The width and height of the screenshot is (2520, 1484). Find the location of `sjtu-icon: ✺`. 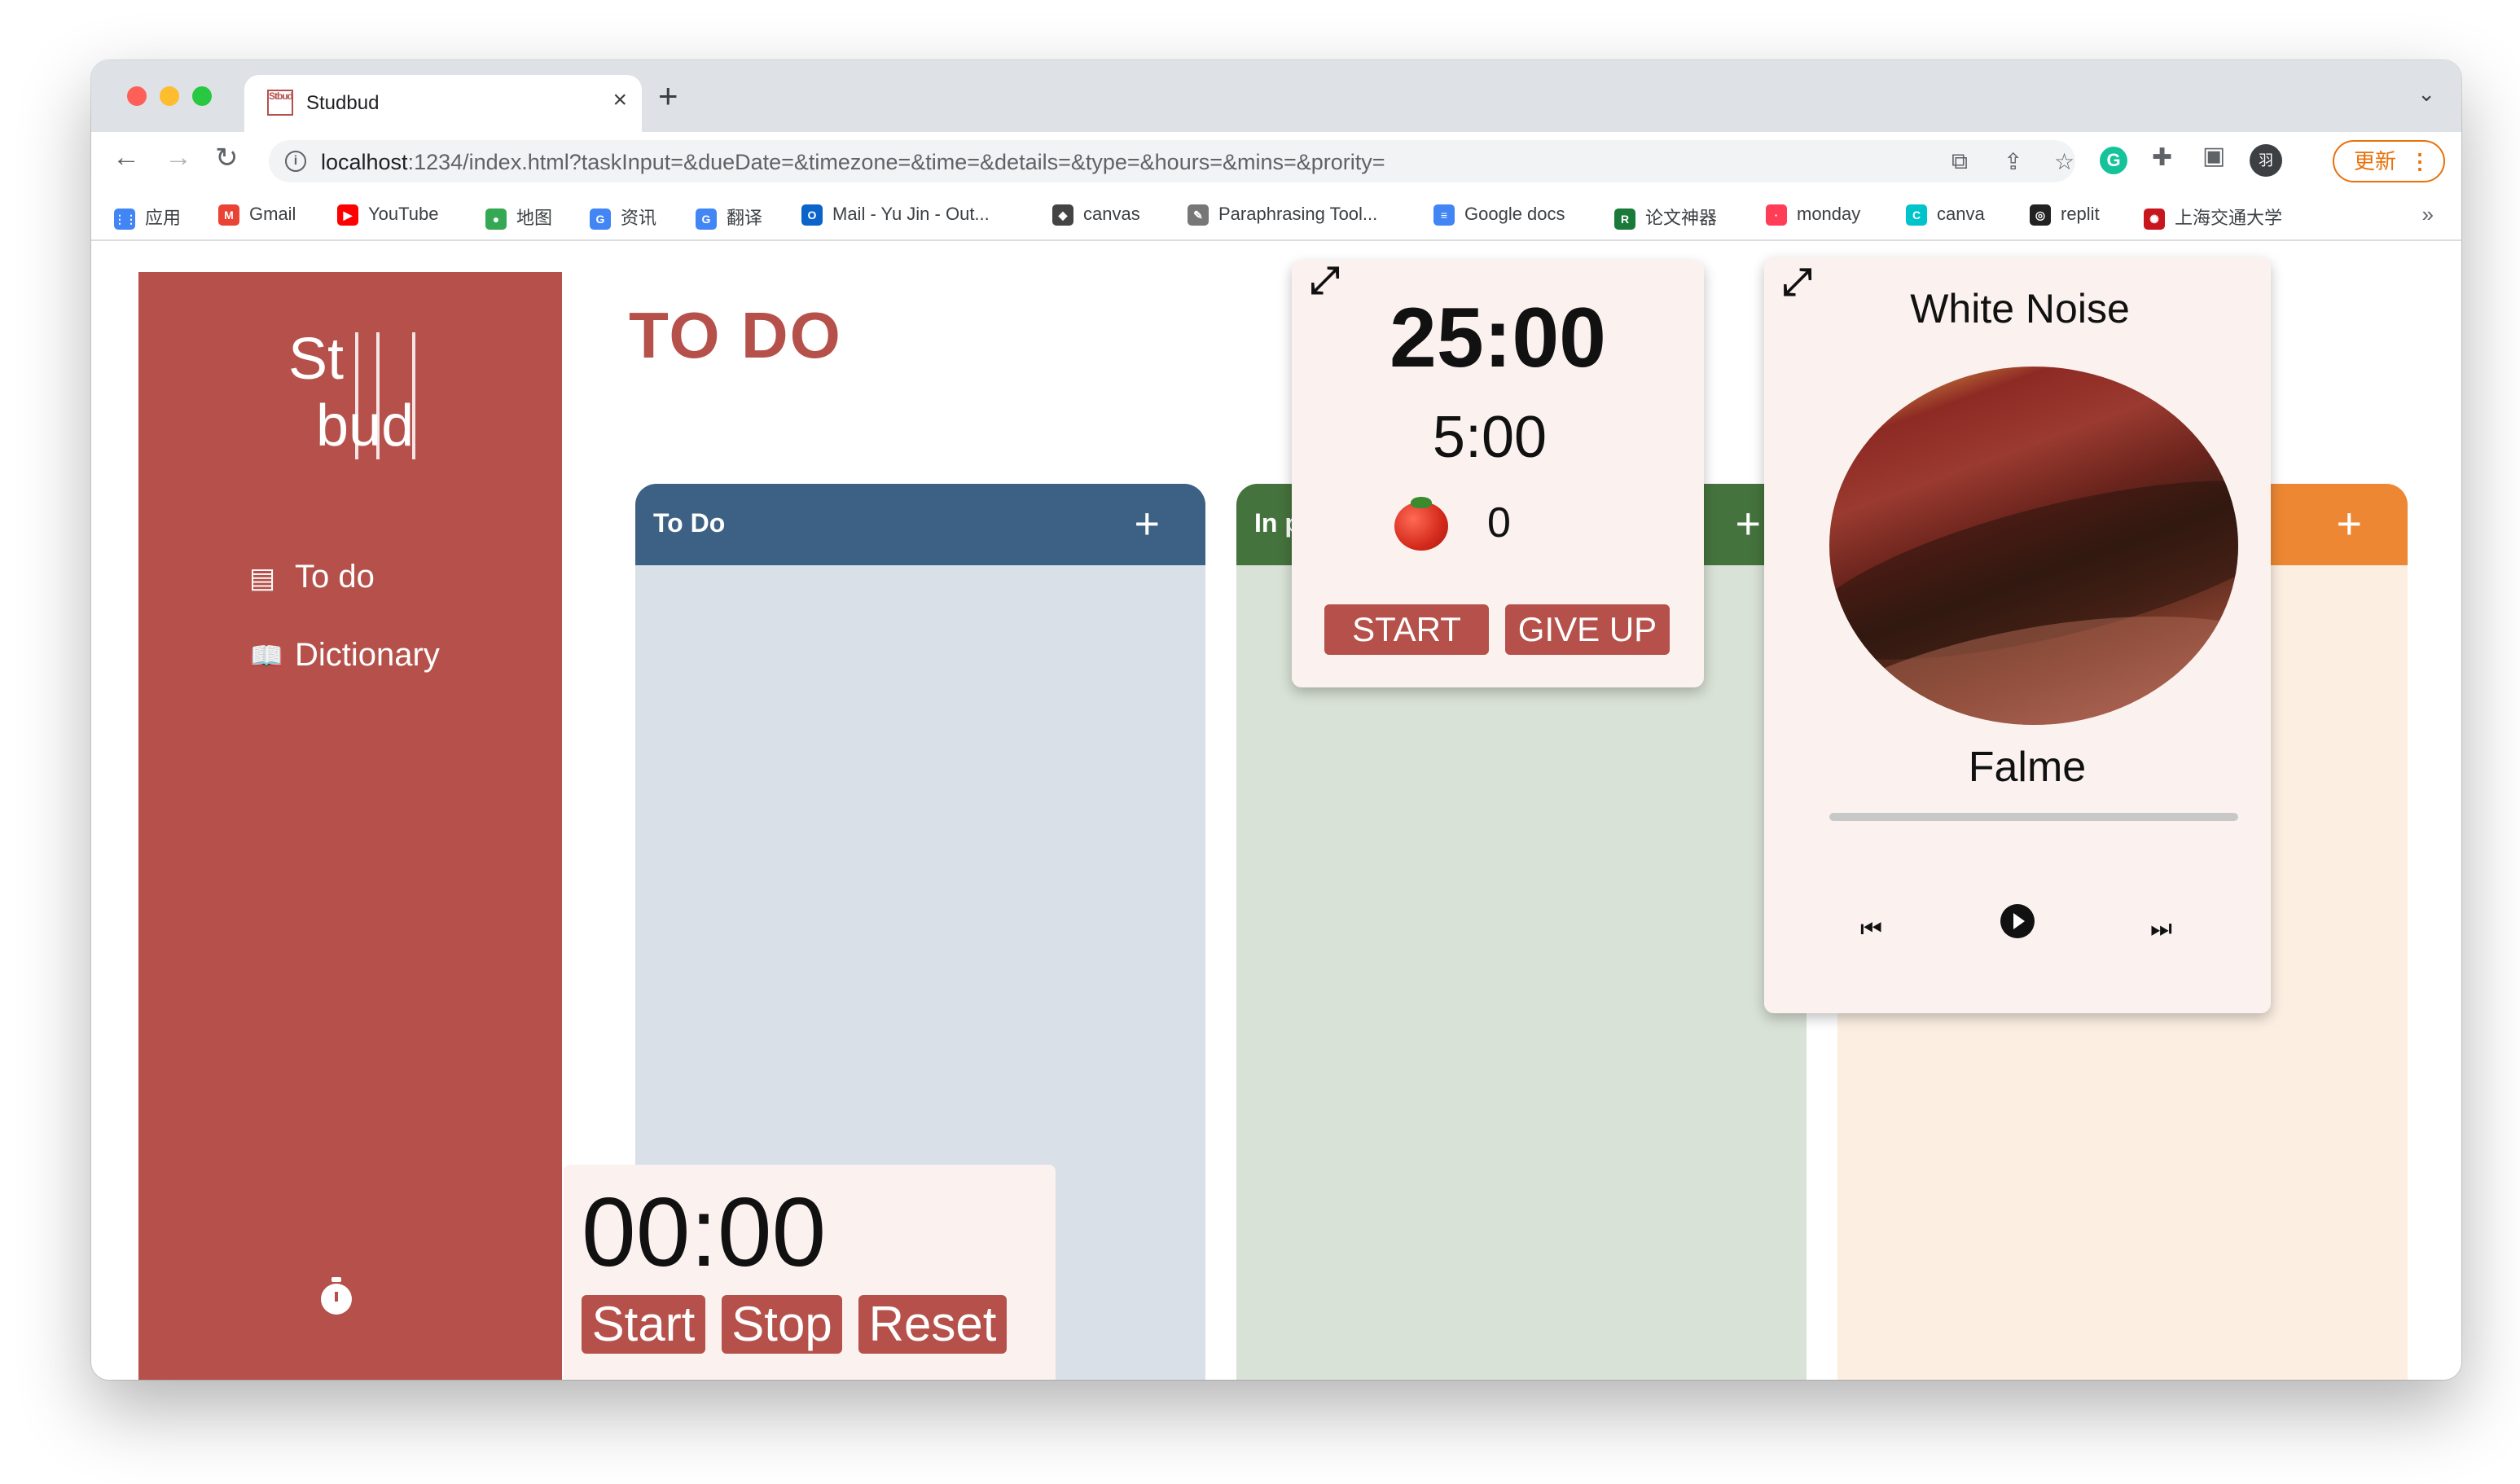

sjtu-icon: ✺ is located at coordinates (2154, 220).